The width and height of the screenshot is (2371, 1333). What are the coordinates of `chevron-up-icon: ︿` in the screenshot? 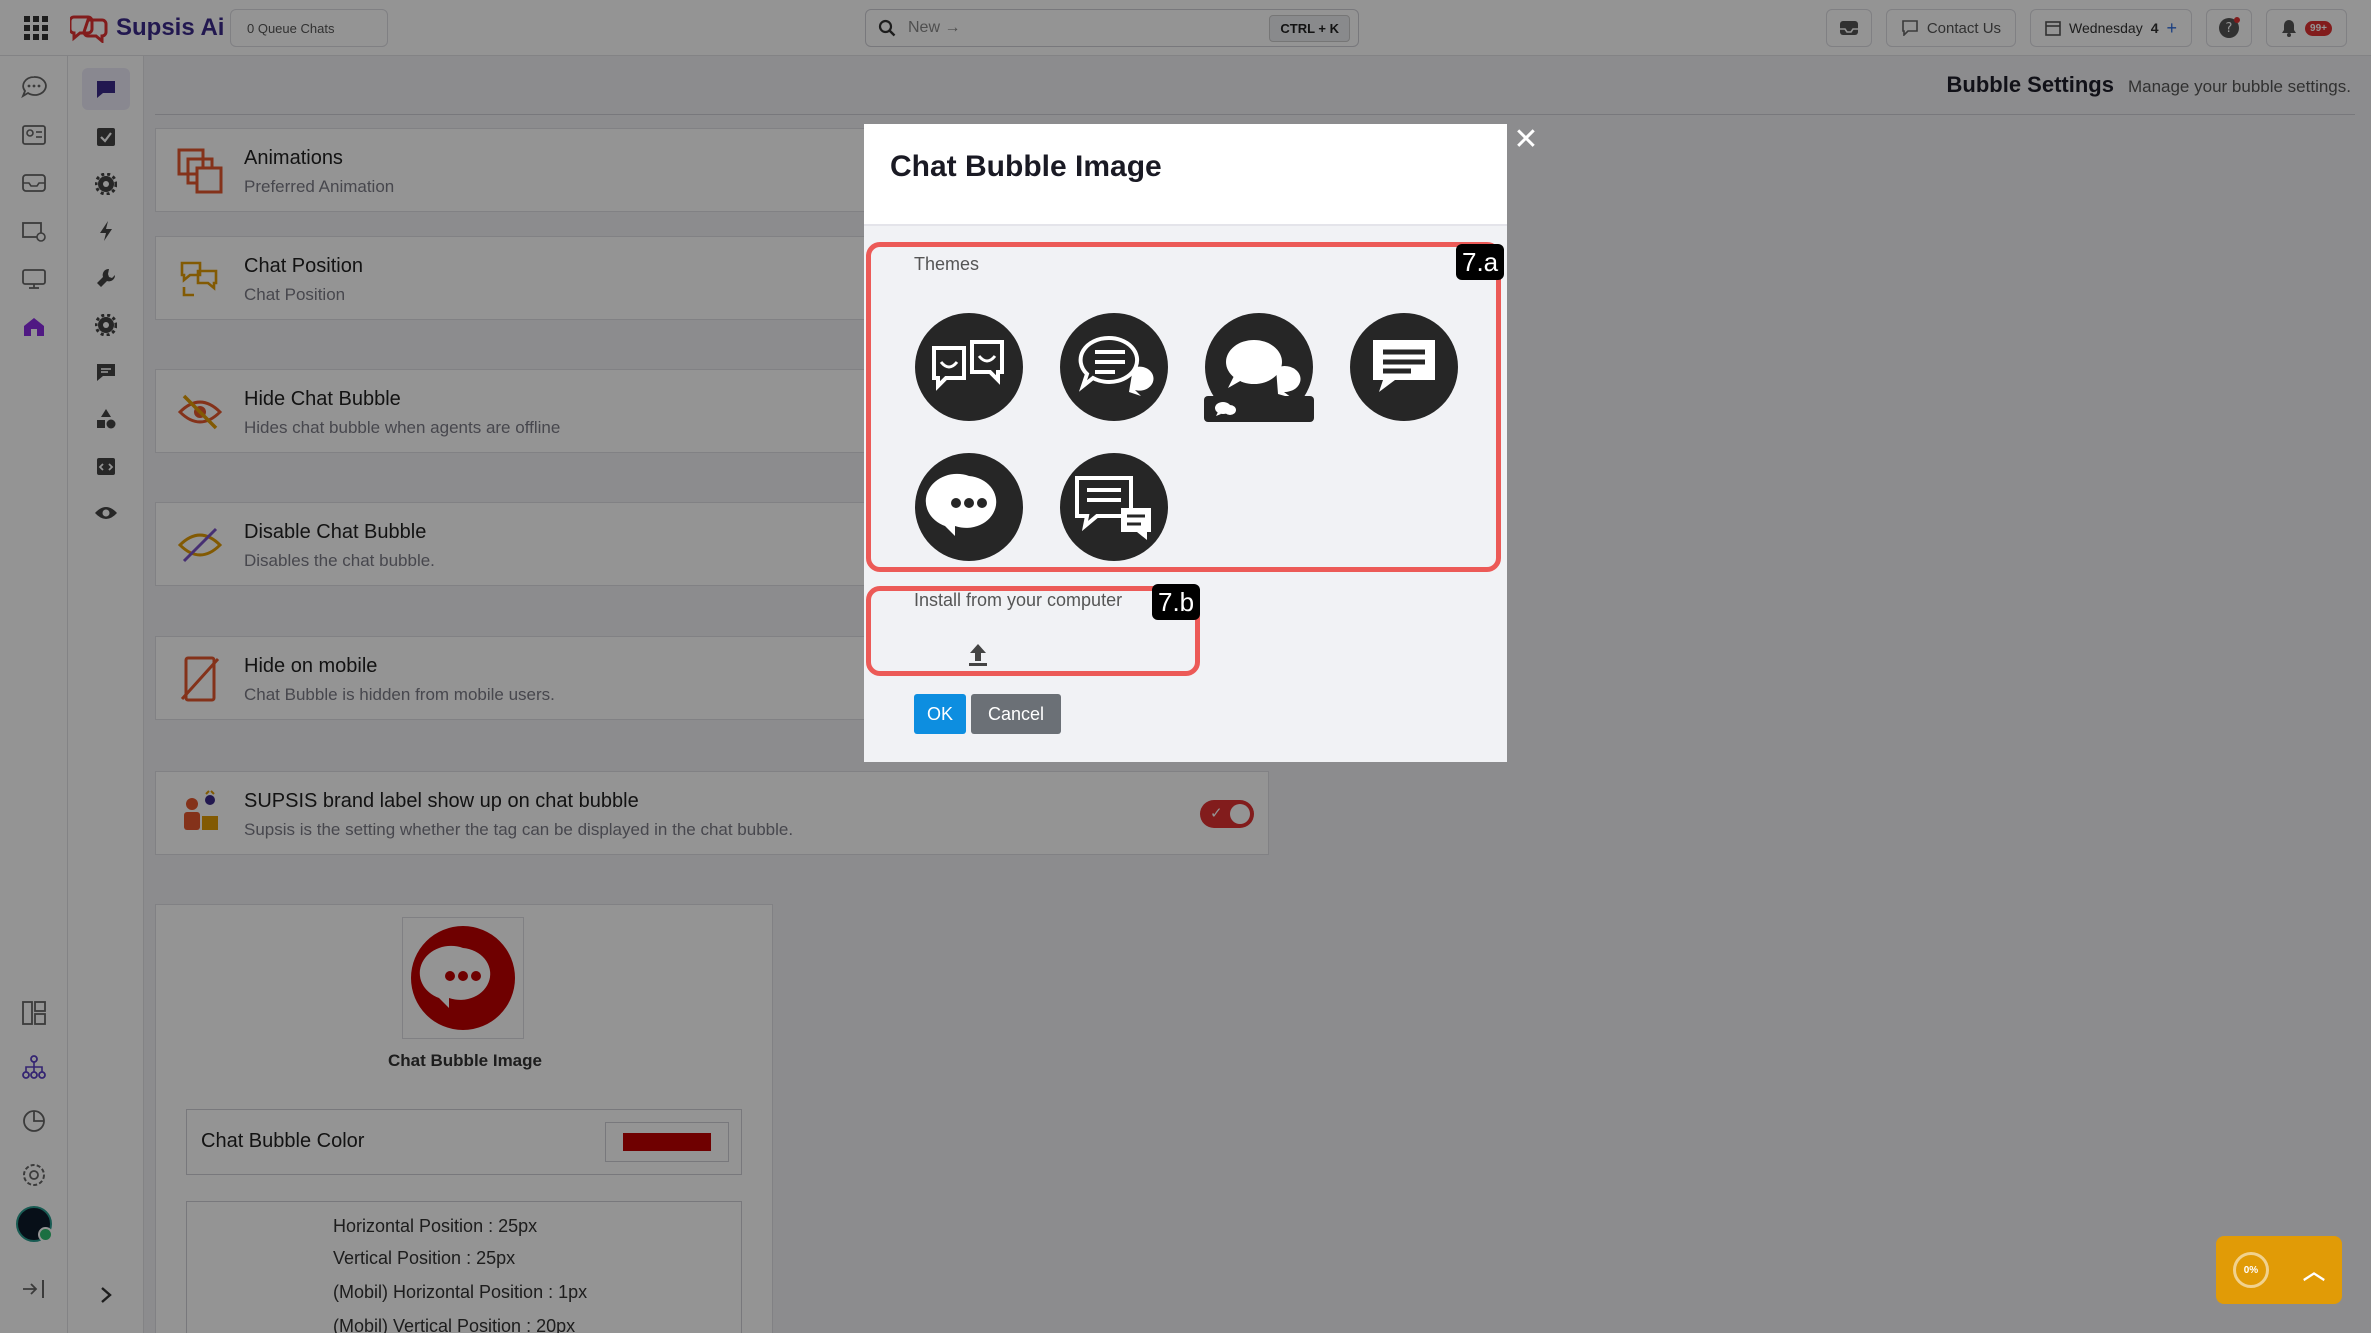 It's located at (2314, 1270).